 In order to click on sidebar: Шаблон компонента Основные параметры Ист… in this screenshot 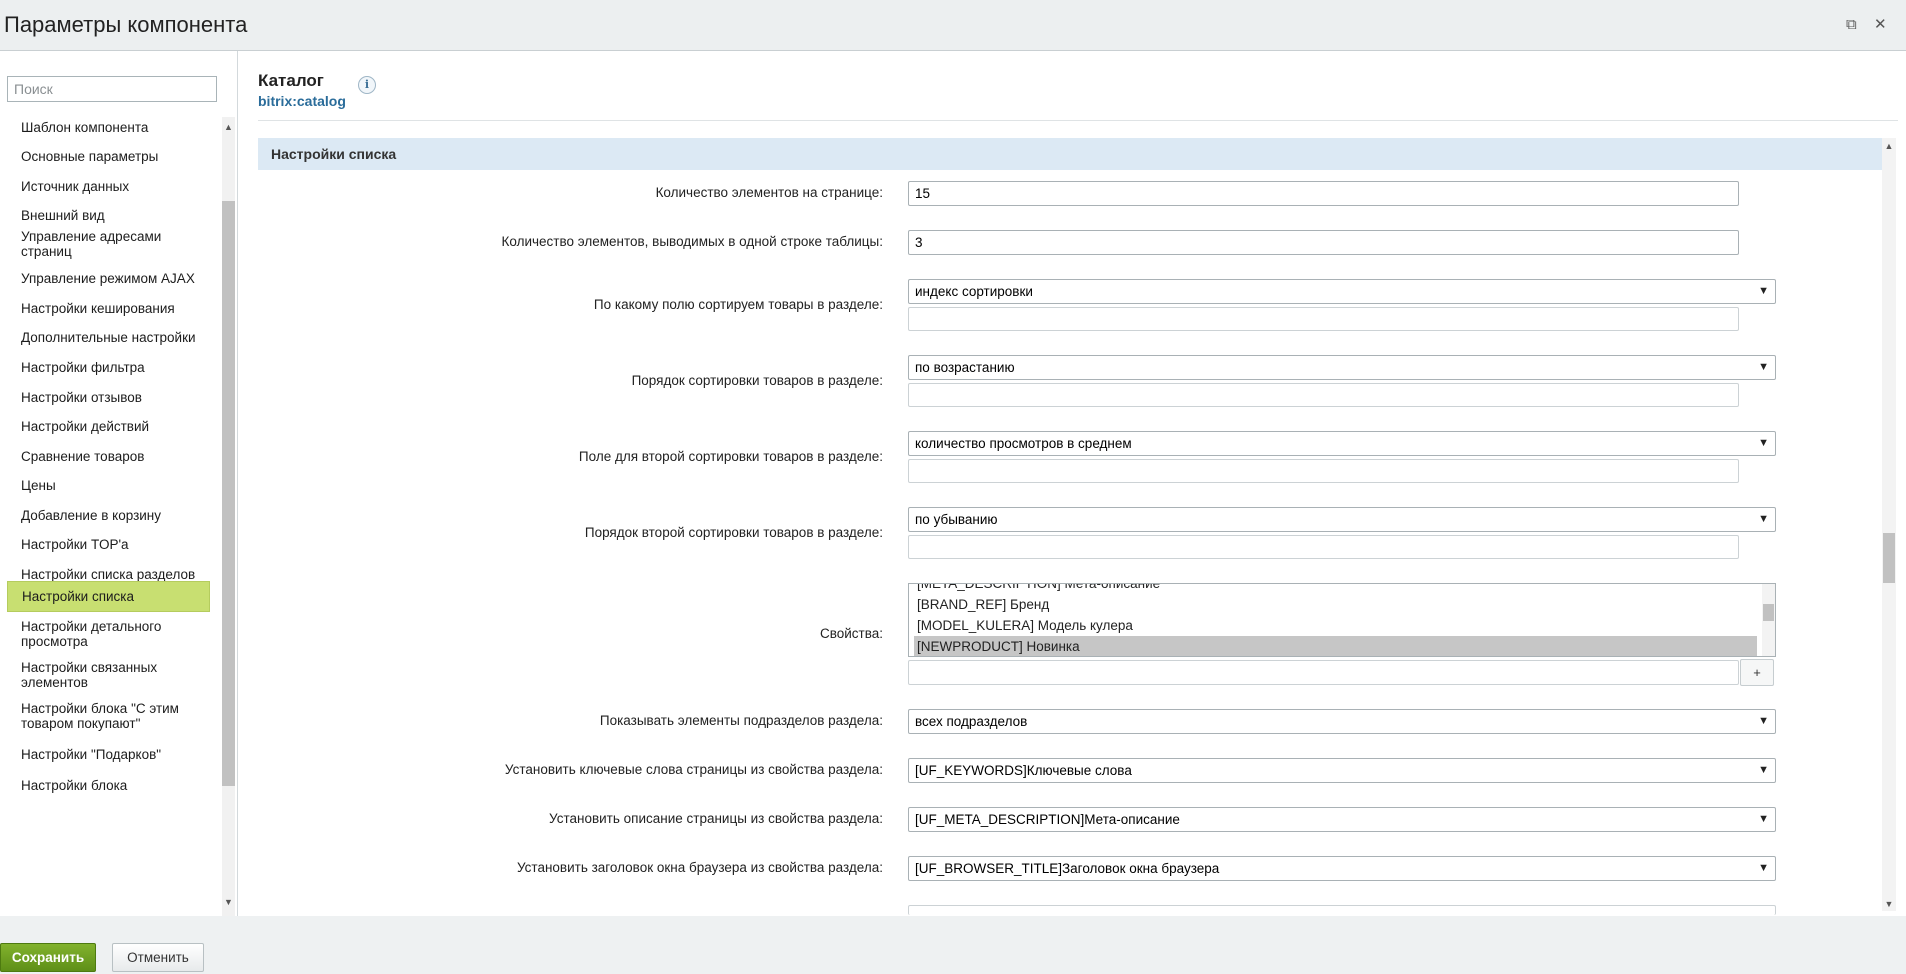, I will do `click(119, 507)`.